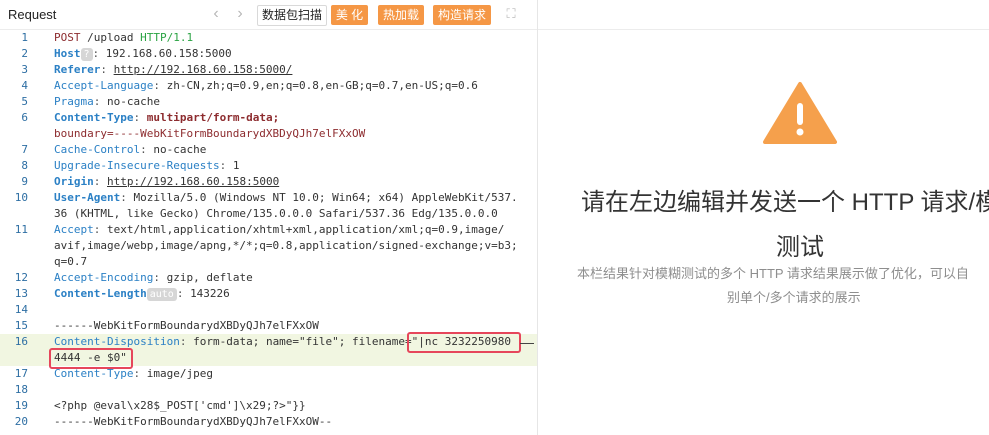 The image size is (989, 435). I want to click on referer-link: http://192.168.60.158:5000/, so click(203, 69).